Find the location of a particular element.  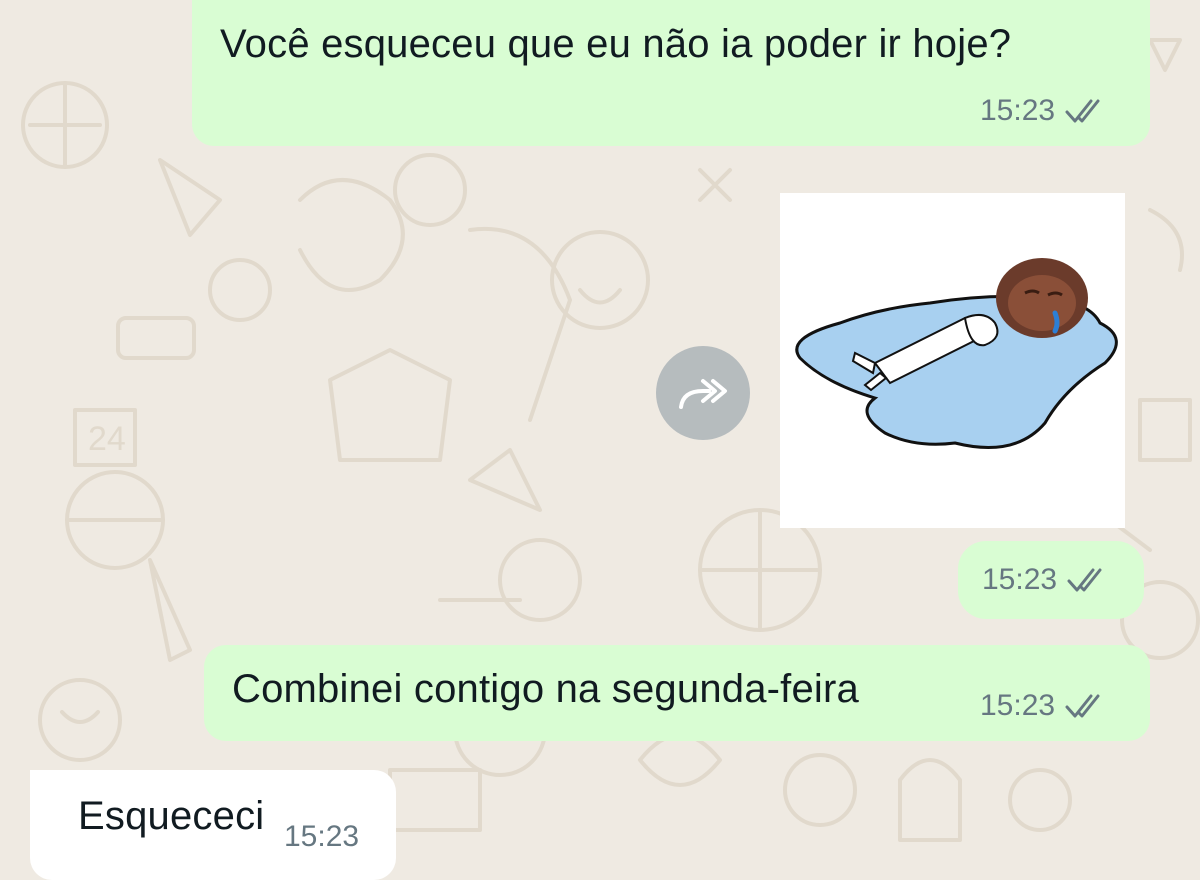

svg-text: 24 is located at coordinates (107, 439).